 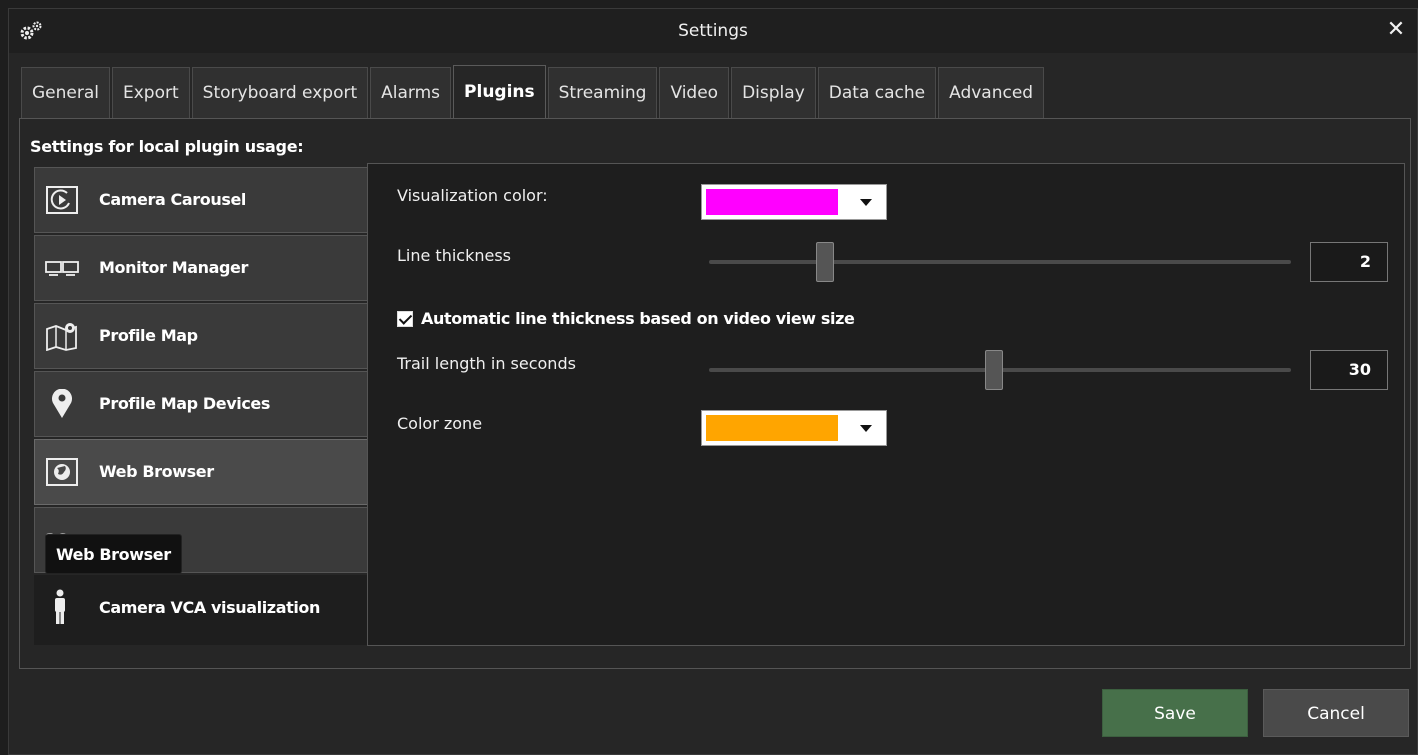 I want to click on cancel-button: Cancel, so click(x=1336, y=713).